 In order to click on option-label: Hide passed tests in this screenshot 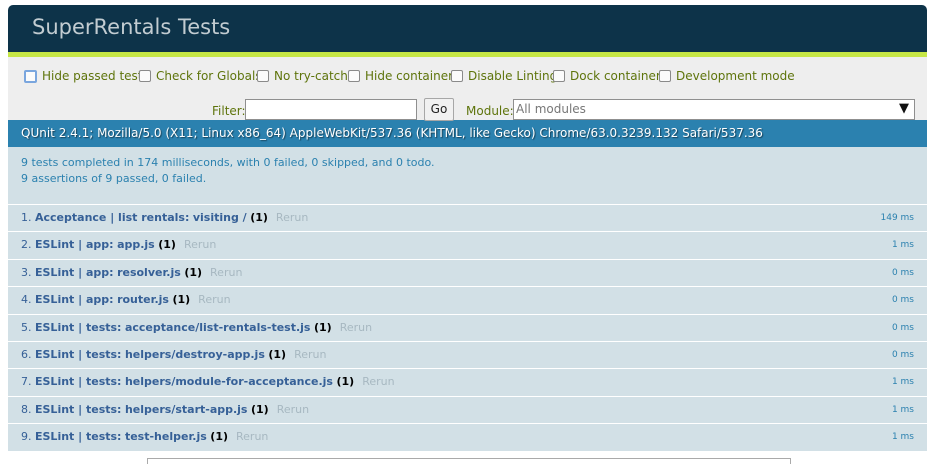, I will do `click(95, 76)`.